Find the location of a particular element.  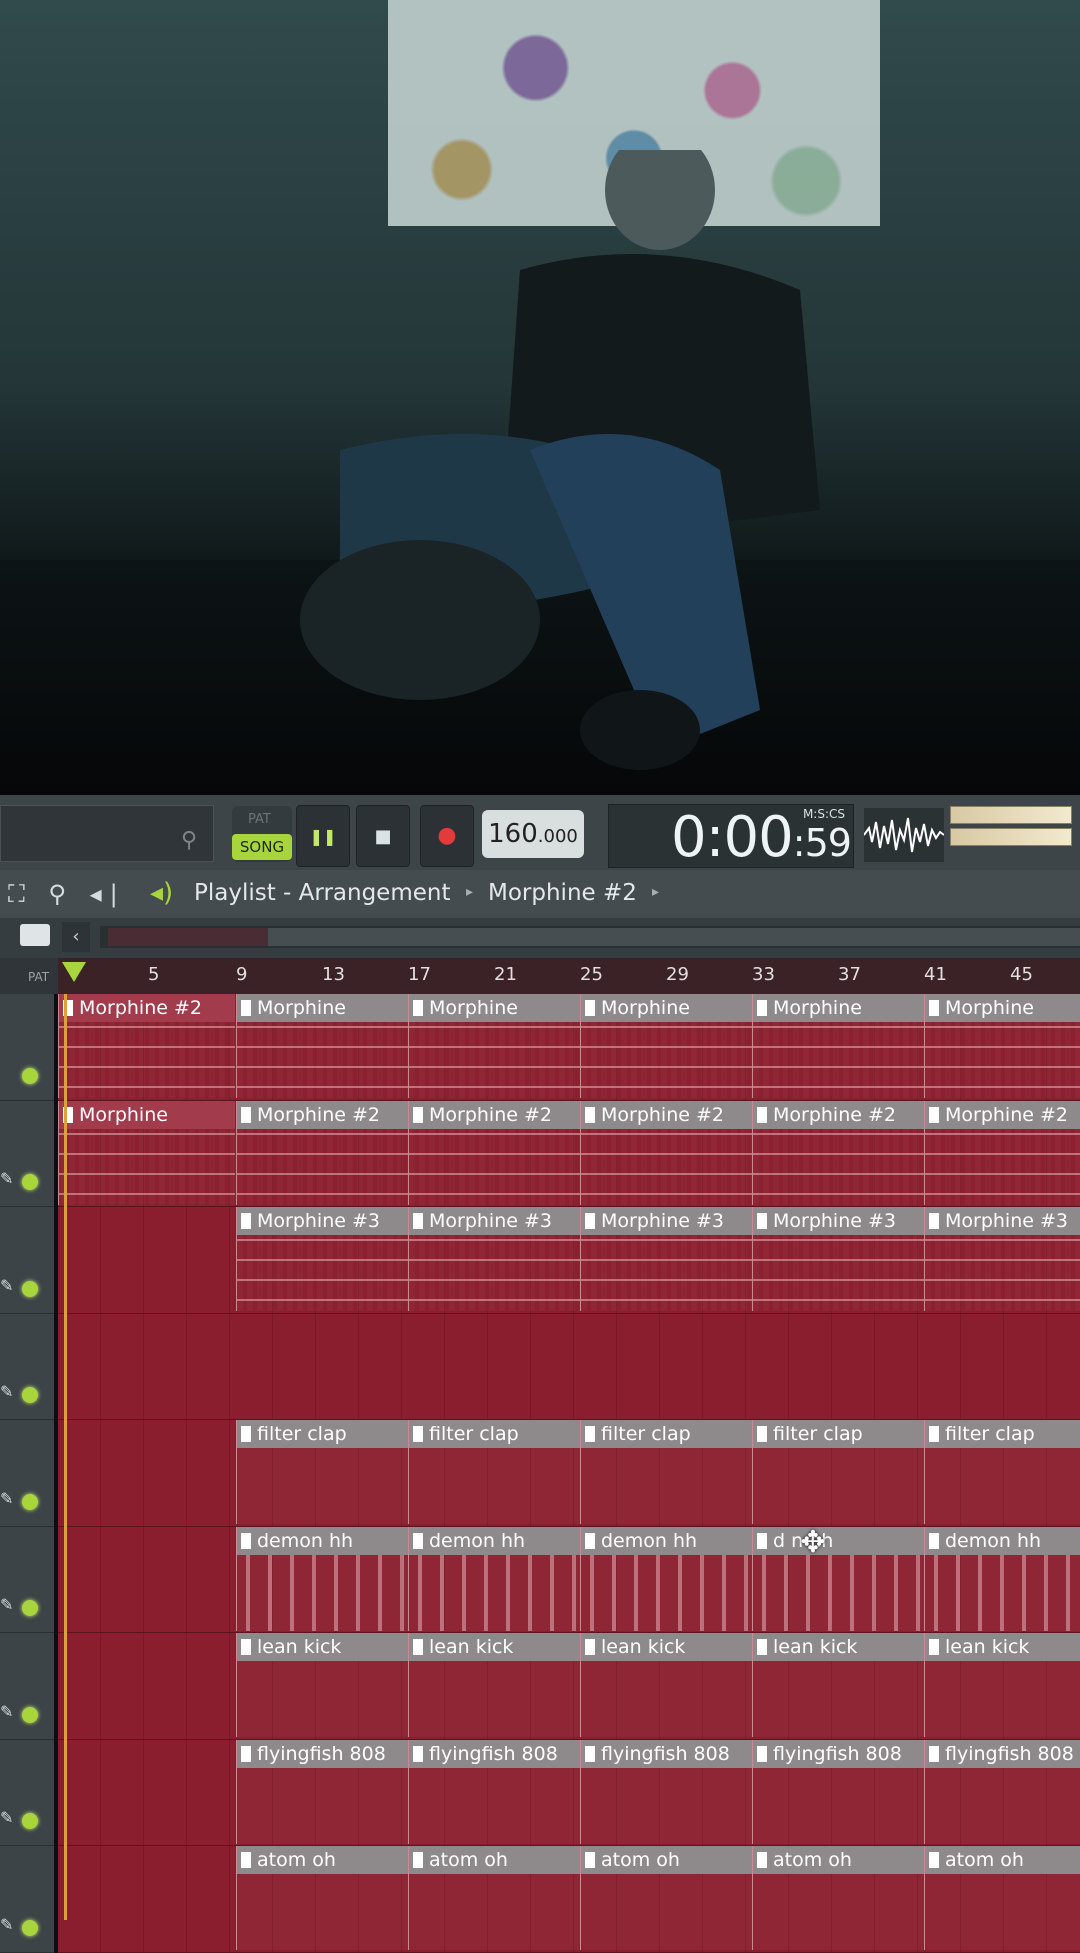

track-header-3: ✎ is located at coordinates (27, 1260).